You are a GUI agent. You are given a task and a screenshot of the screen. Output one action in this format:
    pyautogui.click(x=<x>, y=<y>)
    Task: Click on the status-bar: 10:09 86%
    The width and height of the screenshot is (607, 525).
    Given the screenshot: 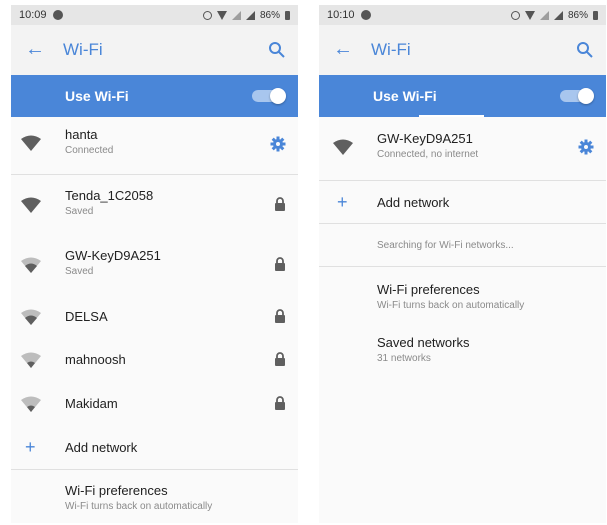 What is the action you would take?
    pyautogui.click(x=154, y=15)
    